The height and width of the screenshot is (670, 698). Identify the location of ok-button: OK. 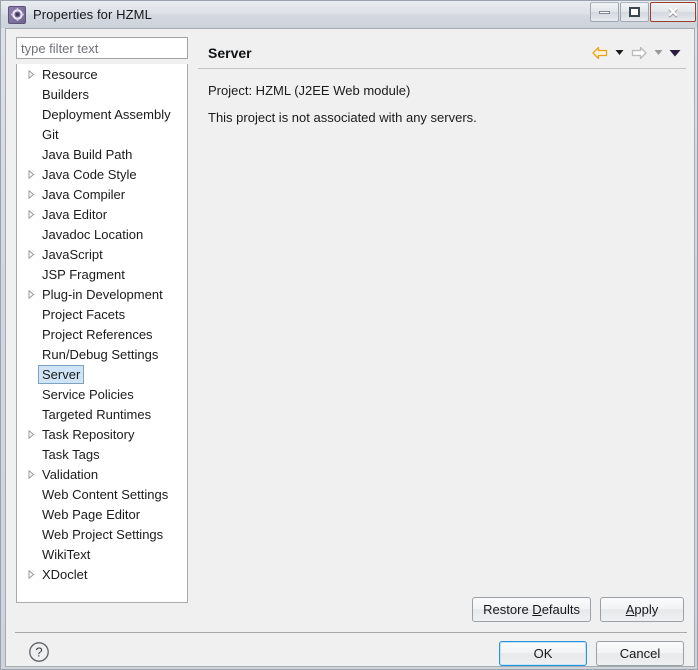
(543, 653).